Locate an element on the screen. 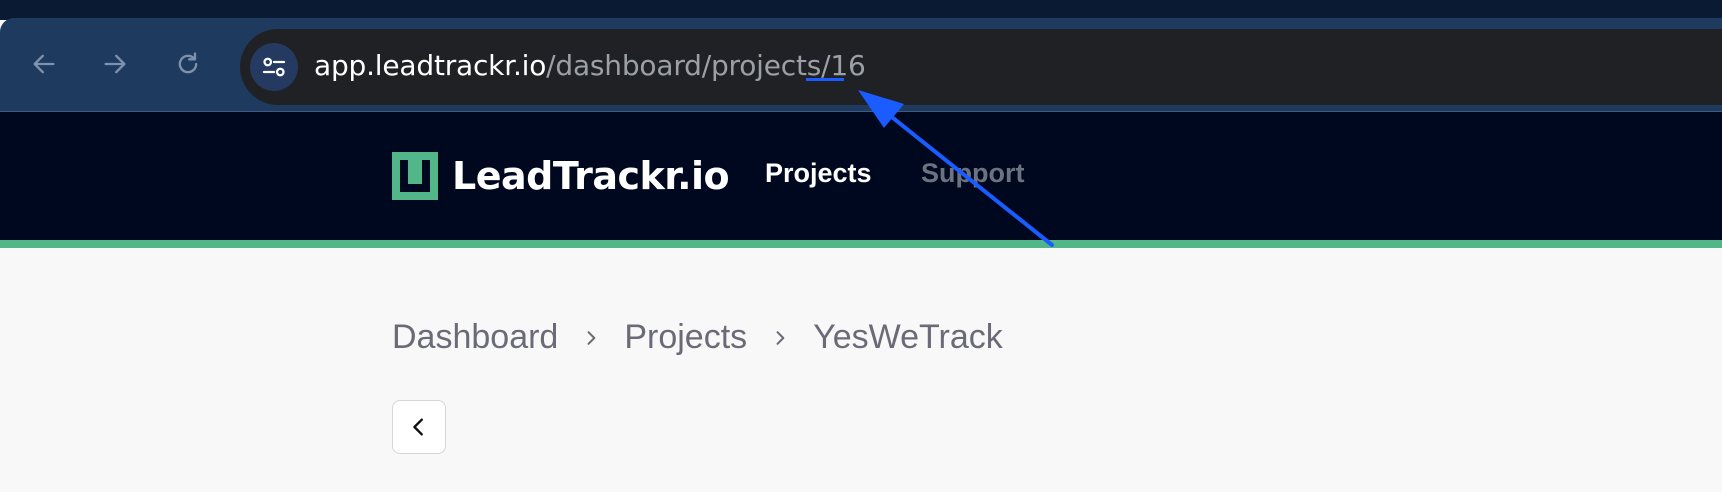  url-host: app.leadtrackr.io is located at coordinates (430, 65).